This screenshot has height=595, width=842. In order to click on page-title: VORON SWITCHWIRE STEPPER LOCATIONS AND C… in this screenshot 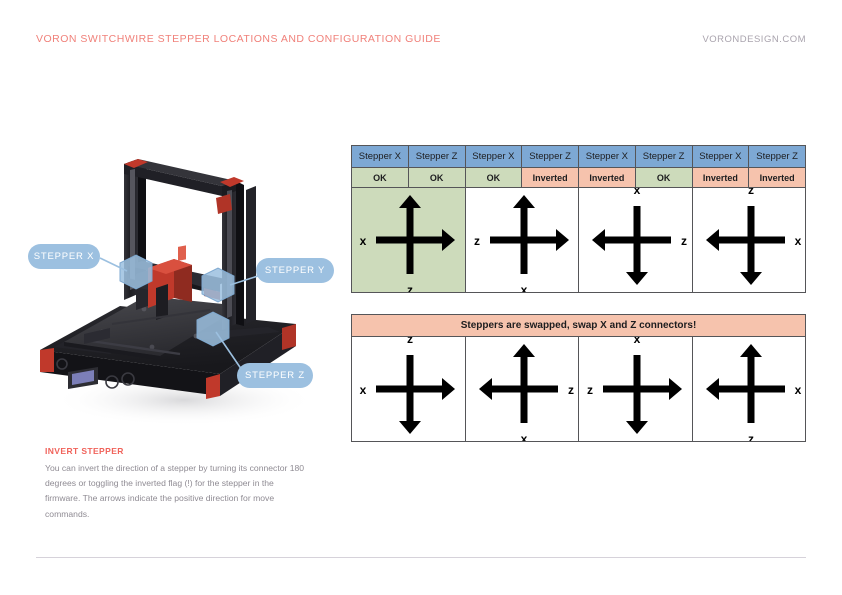, I will do `click(238, 39)`.